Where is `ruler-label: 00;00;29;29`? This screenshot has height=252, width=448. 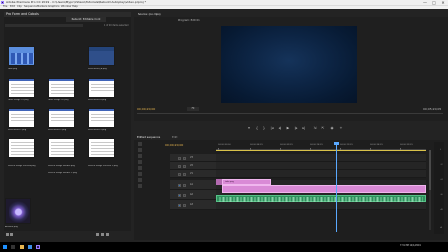 ruler-label: 00;00;29;29 is located at coordinates (406, 145).